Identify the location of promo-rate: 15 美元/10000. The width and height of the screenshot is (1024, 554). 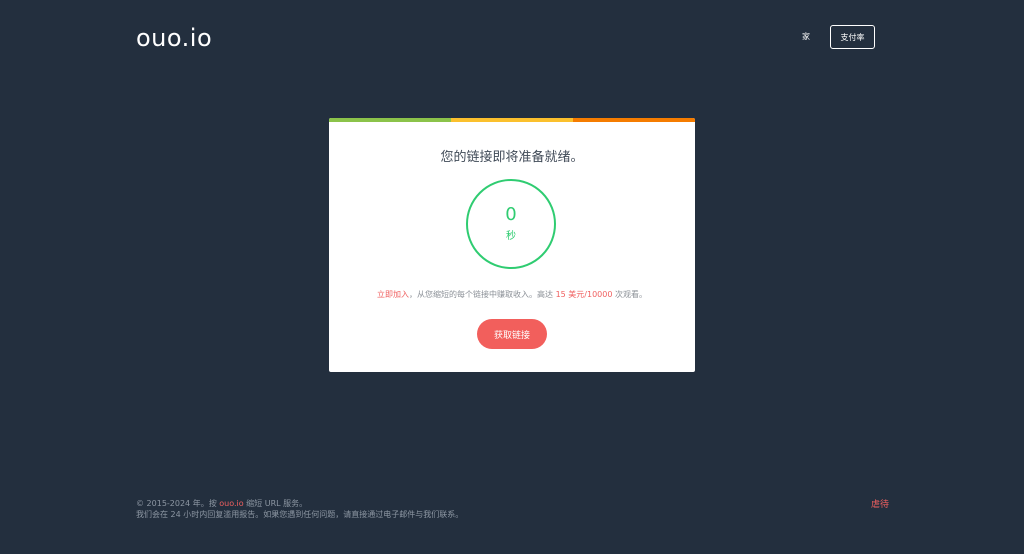
(584, 294).